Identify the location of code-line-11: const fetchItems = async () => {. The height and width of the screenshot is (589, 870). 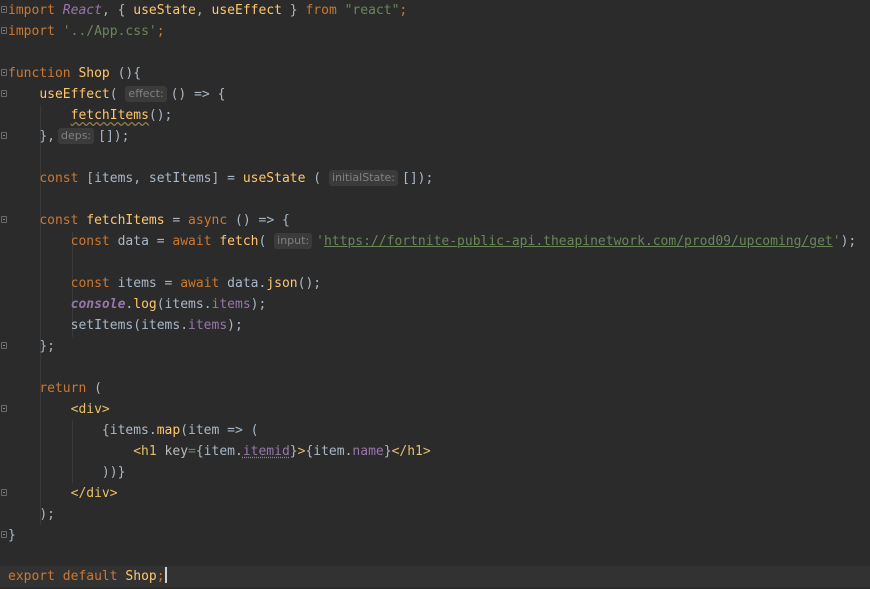
(149, 220).